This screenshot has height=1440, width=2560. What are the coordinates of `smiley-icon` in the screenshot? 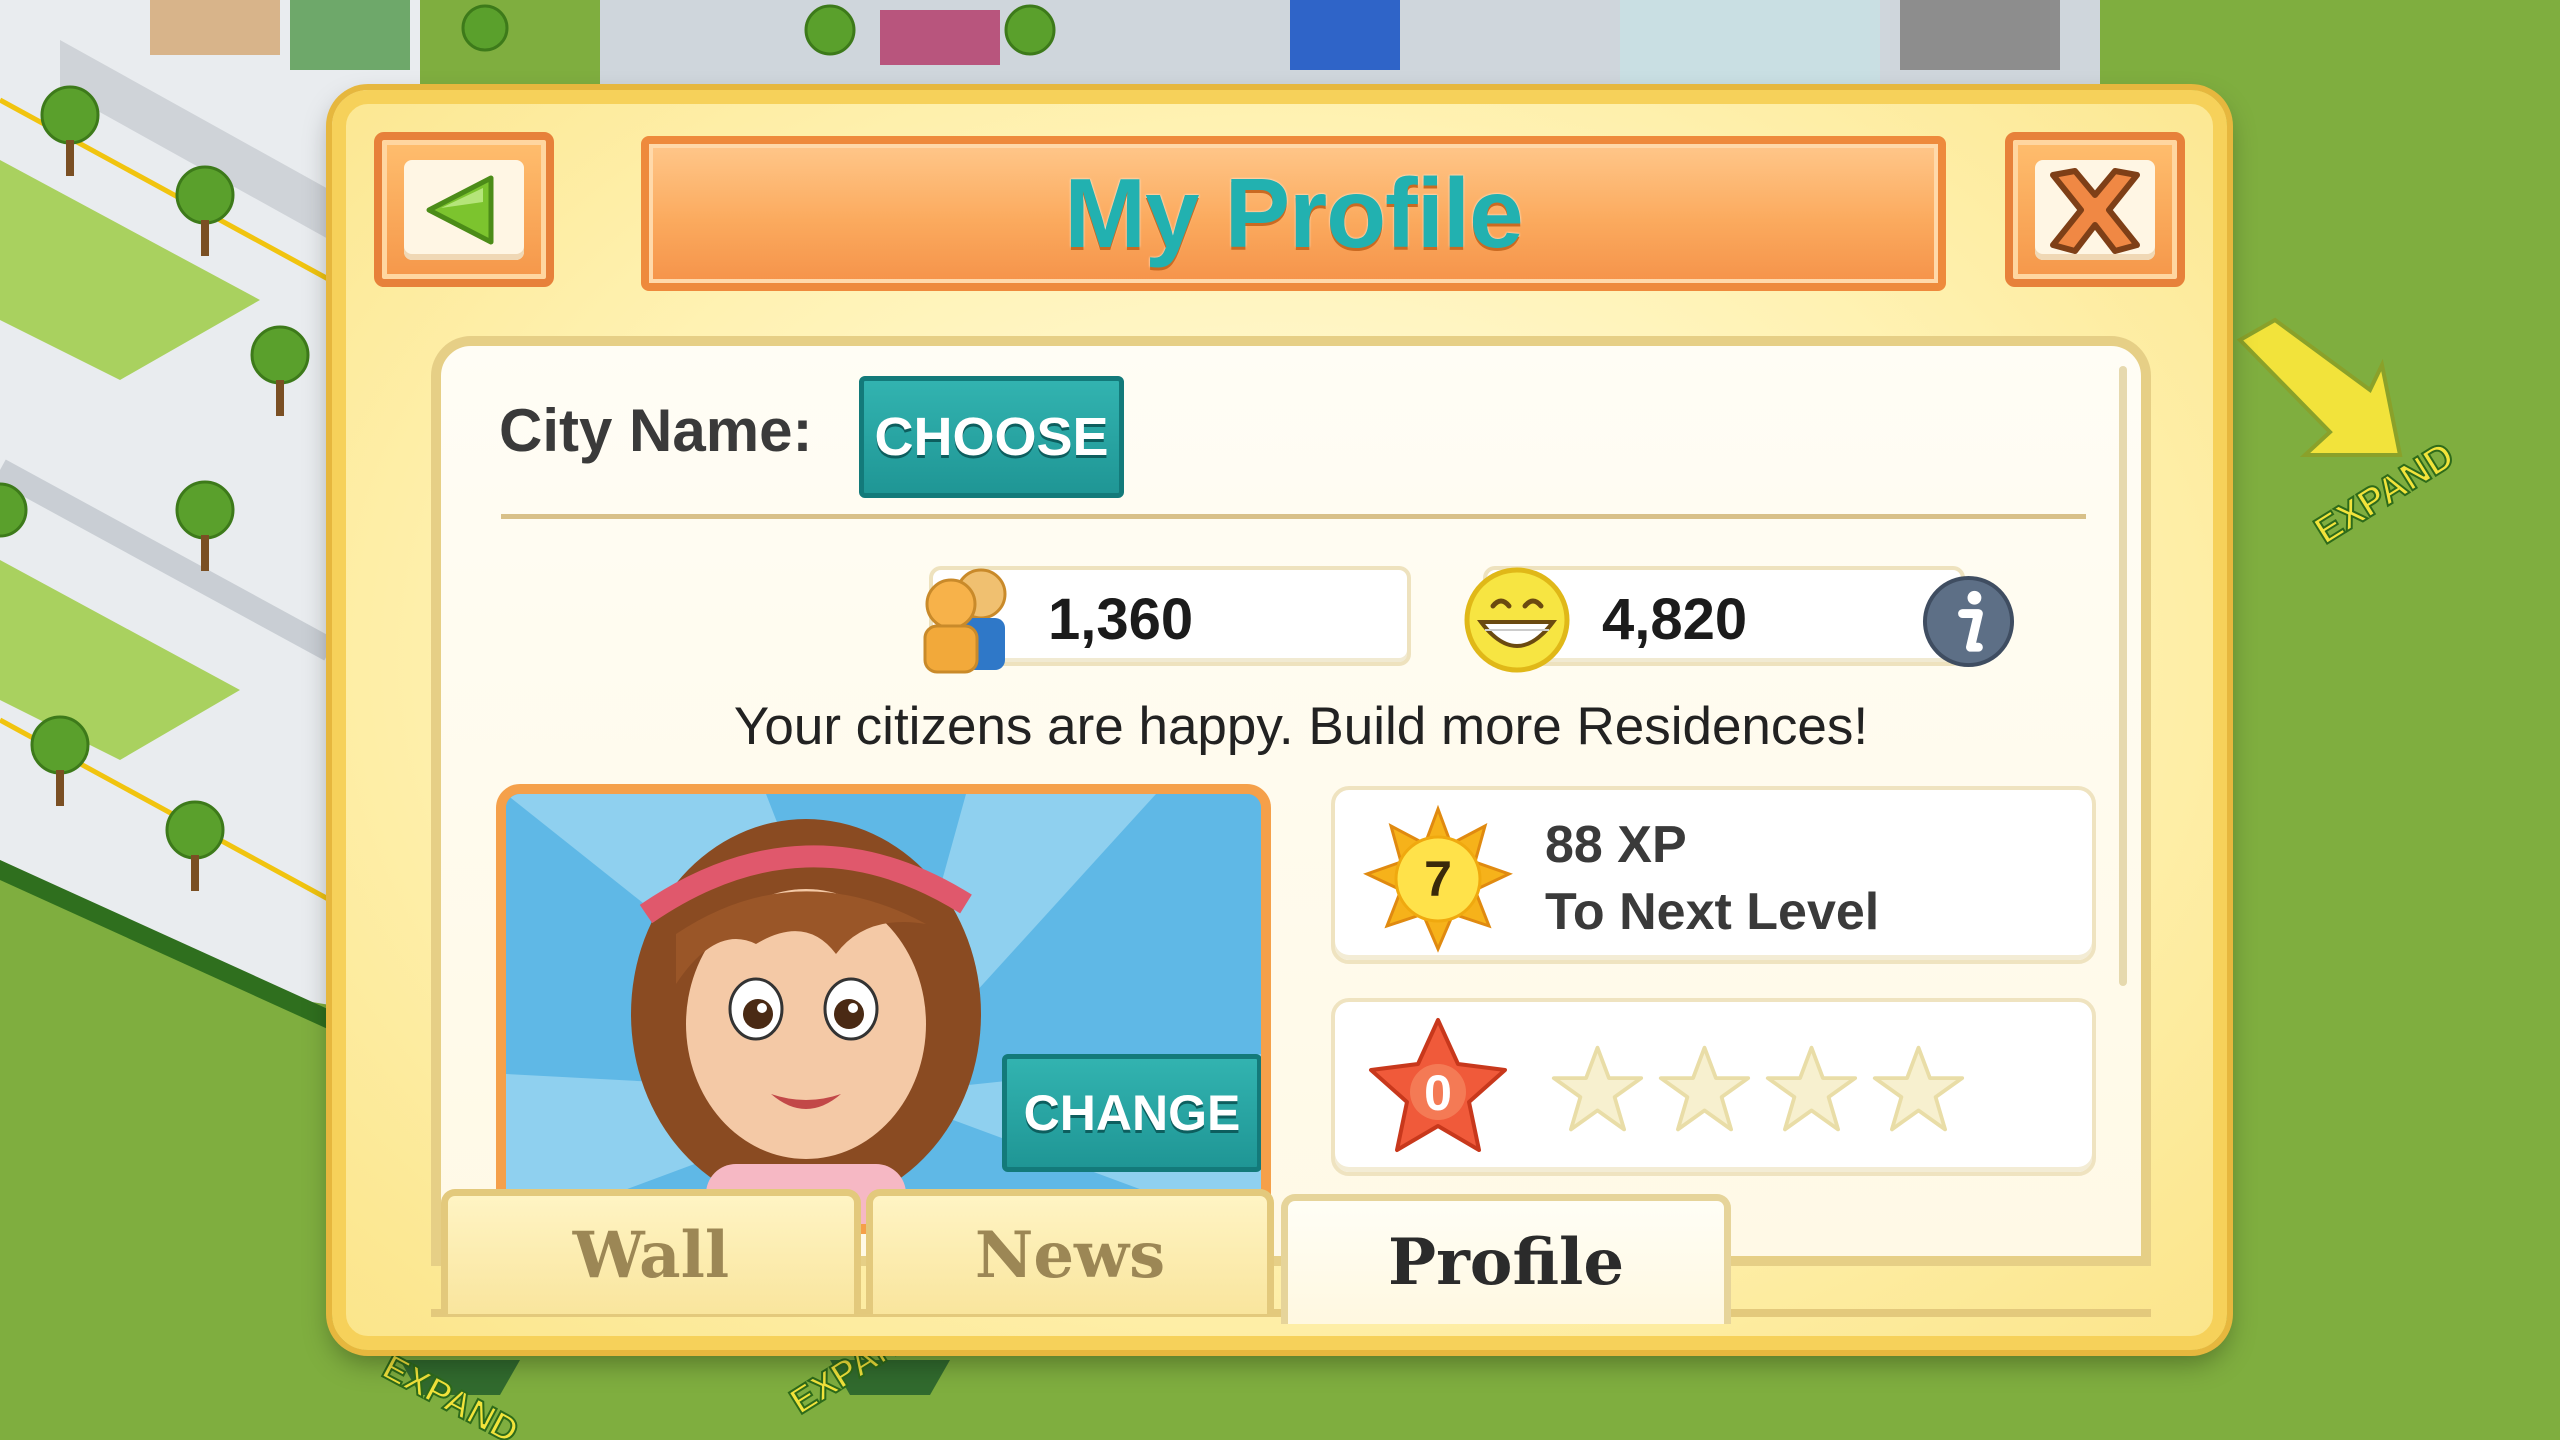 It's located at (1517, 620).